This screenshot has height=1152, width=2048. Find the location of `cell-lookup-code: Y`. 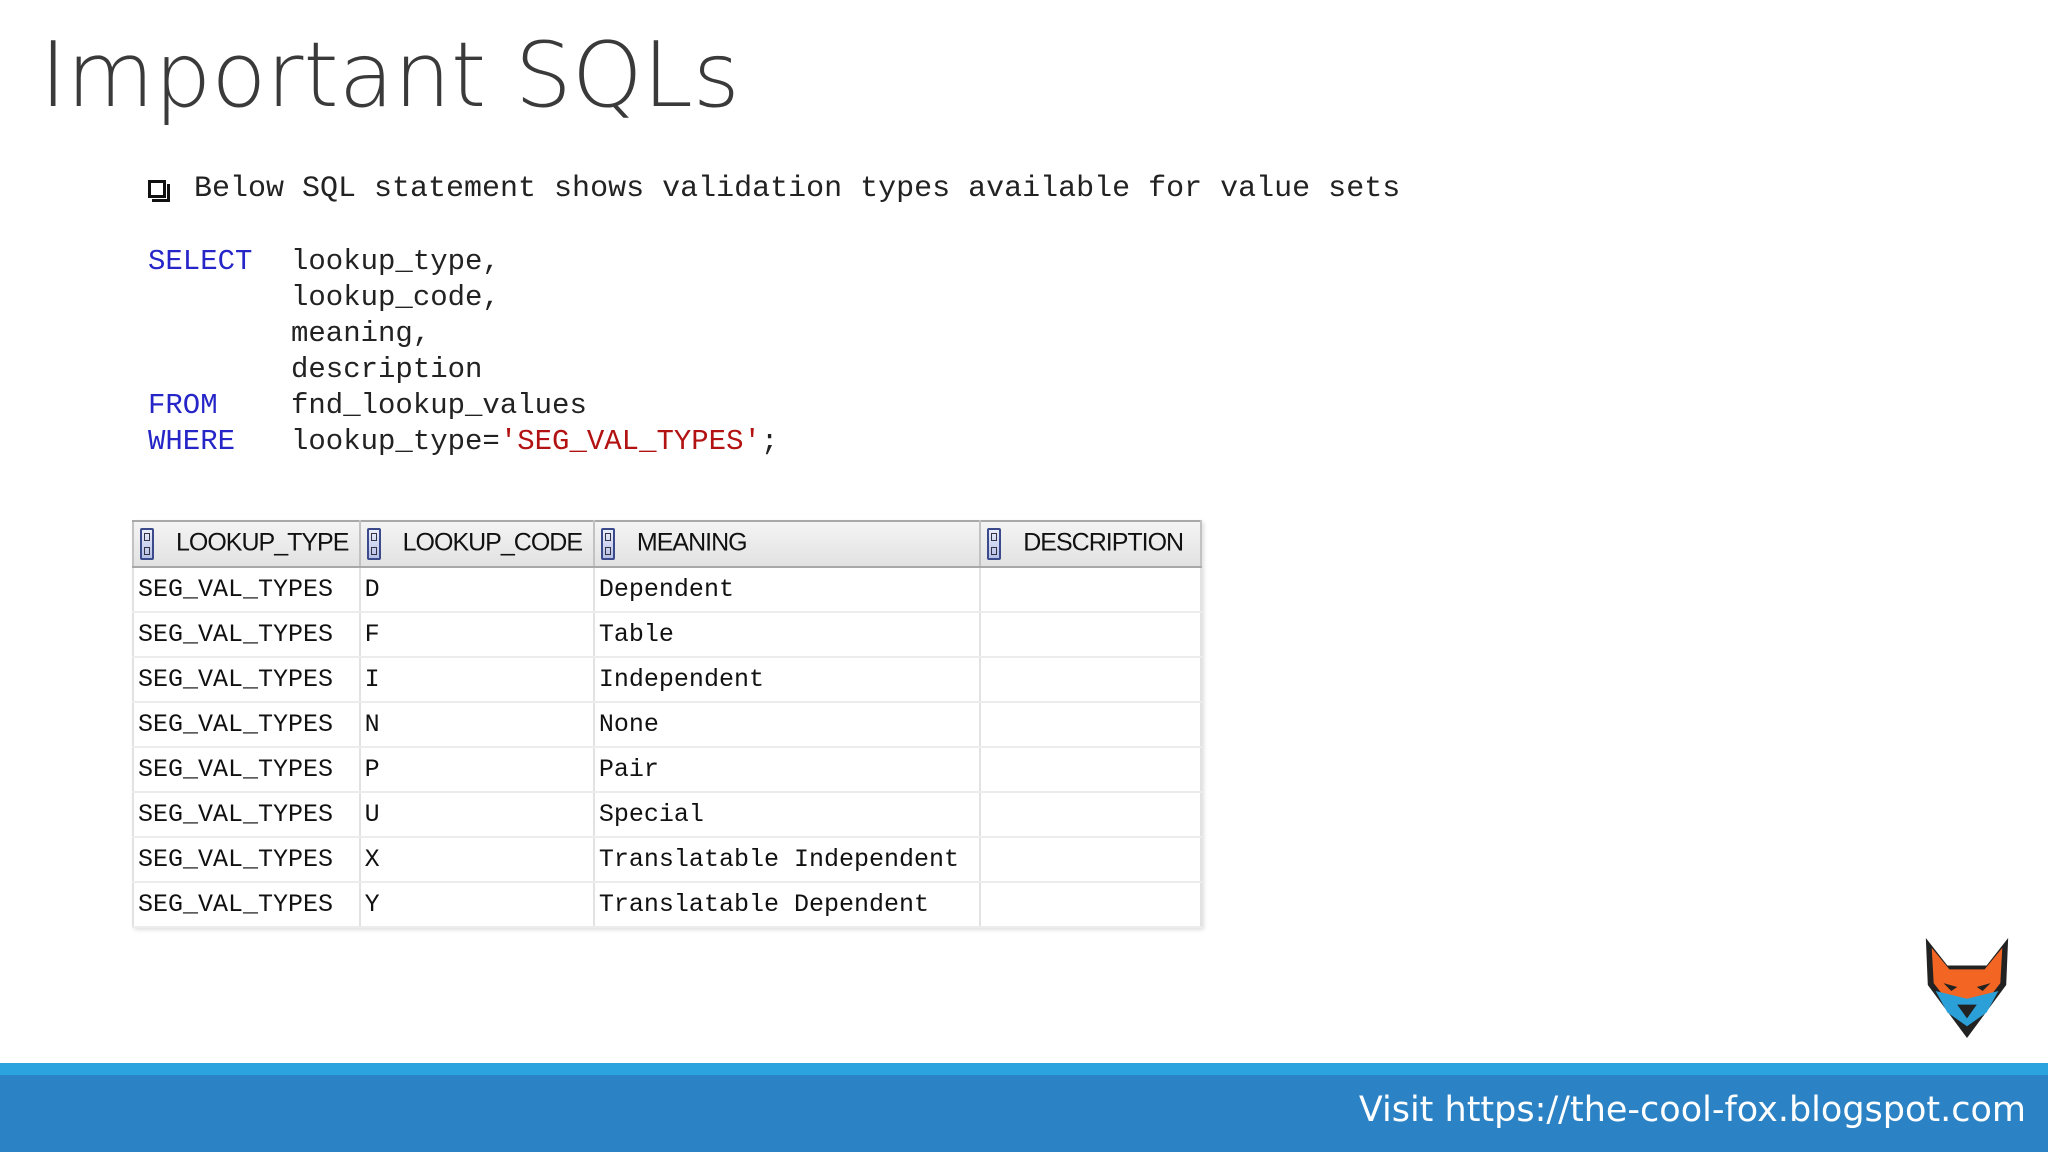

cell-lookup-code: Y is located at coordinates (477, 905).